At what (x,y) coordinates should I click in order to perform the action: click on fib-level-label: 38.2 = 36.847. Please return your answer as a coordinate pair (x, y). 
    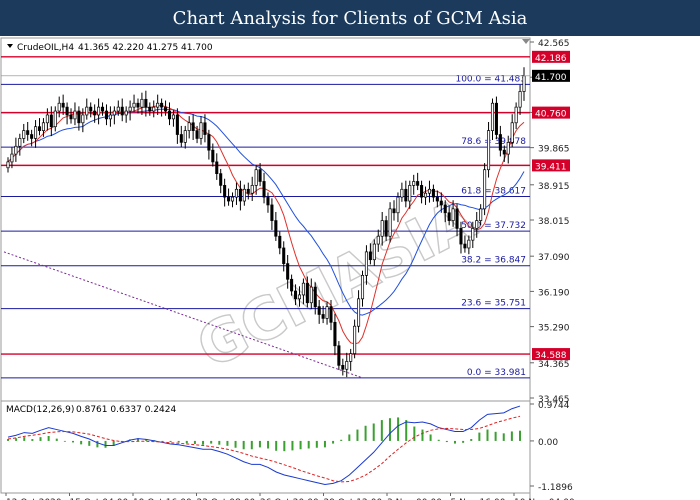
    Looking at the image, I should click on (493, 261).